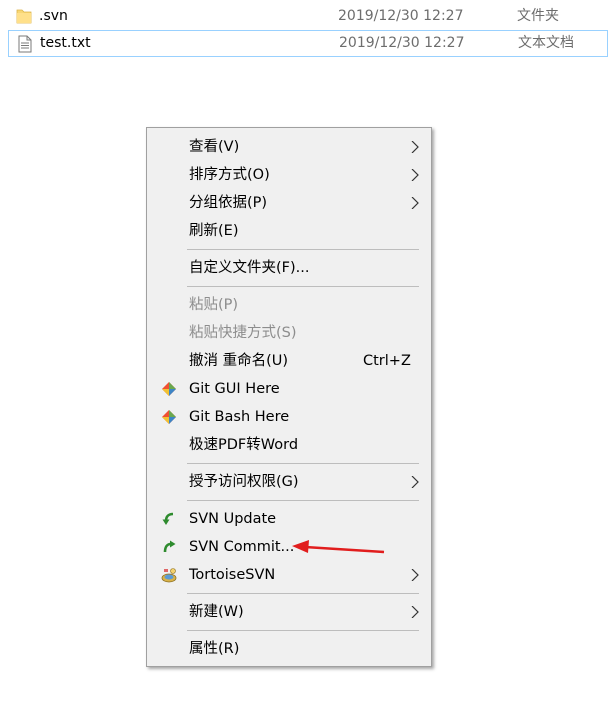 The width and height of the screenshot is (610, 727). I want to click on folder-icon, so click(24, 16).